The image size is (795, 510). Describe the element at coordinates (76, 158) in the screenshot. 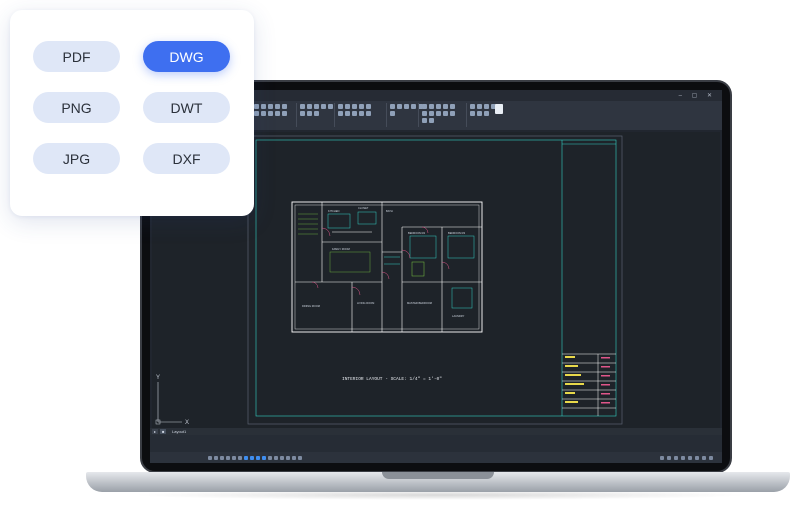

I see `format-jpg-button: JPG` at that location.